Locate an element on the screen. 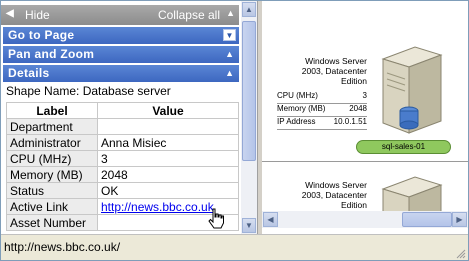 This screenshot has width=469, height=261. table-row: CPU (MHz) 3 is located at coordinates (122, 158).